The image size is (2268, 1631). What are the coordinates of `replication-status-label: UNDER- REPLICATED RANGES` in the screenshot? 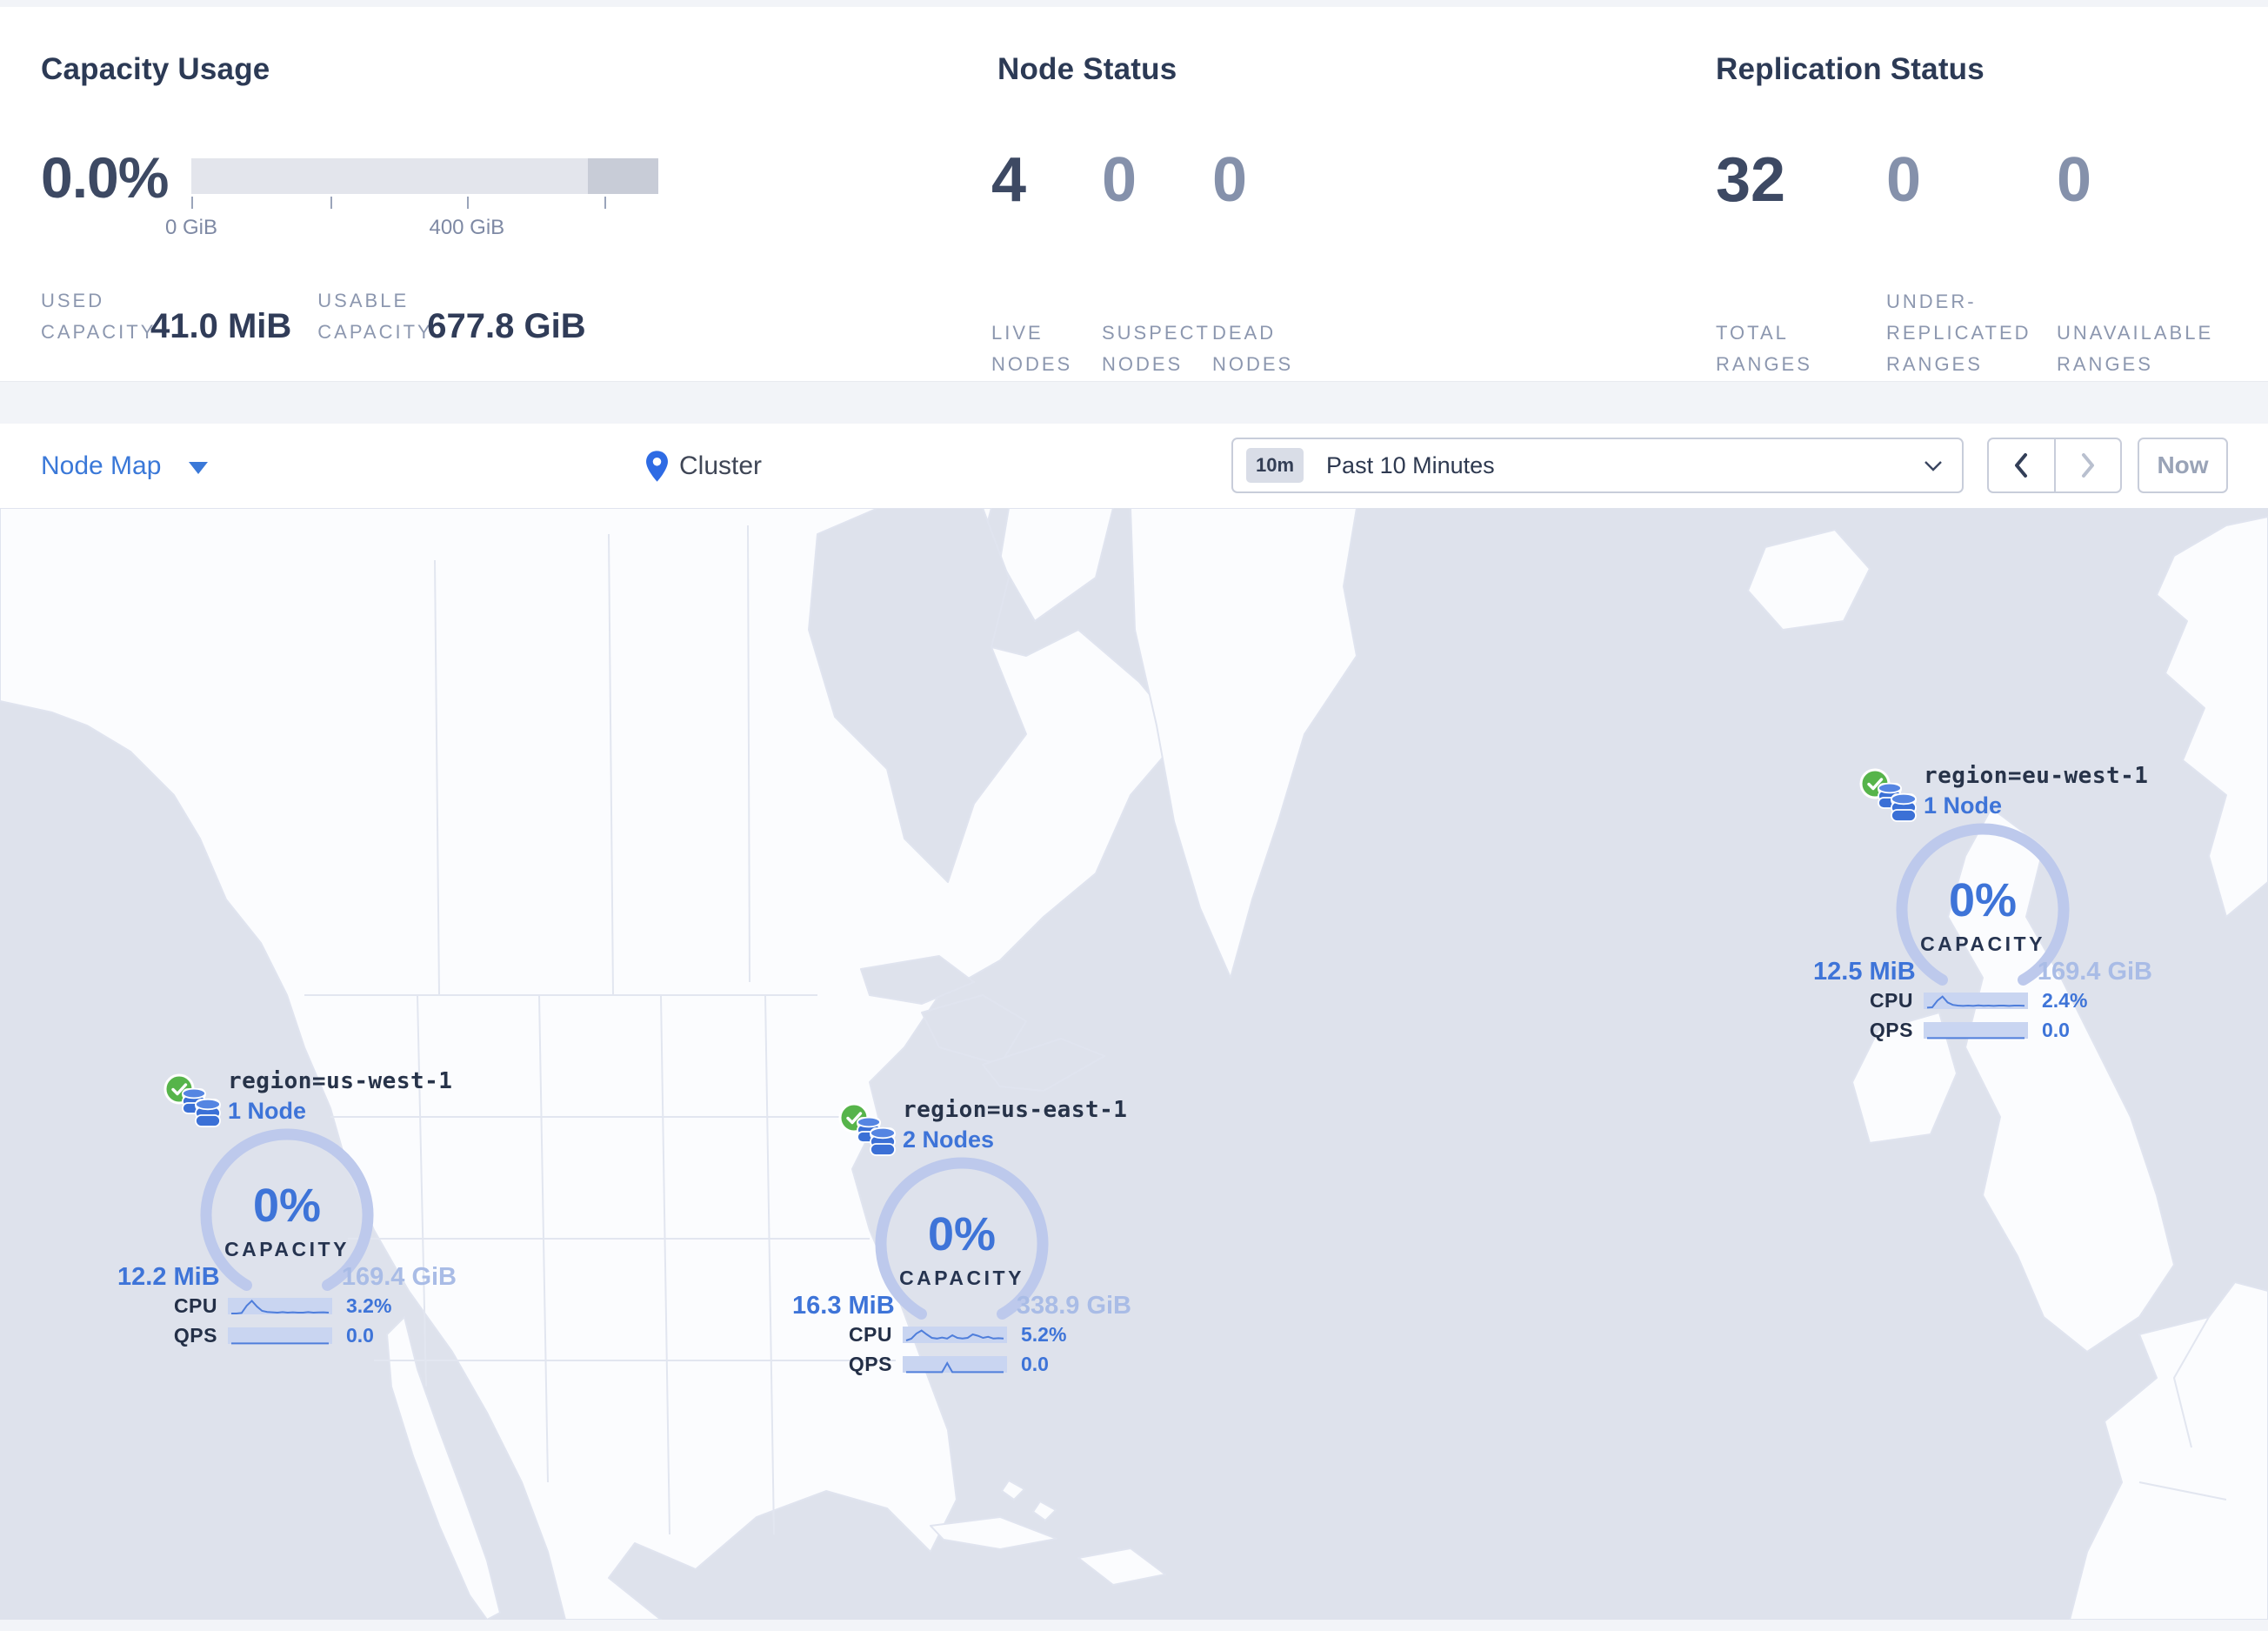 It's located at (1958, 333).